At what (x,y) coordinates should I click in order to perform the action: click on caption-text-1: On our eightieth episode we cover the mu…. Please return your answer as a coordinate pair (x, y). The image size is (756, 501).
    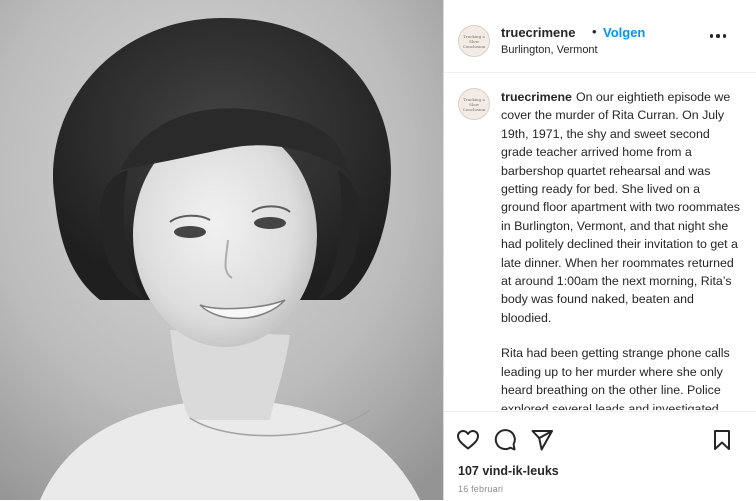
    Looking at the image, I should click on (620, 207).